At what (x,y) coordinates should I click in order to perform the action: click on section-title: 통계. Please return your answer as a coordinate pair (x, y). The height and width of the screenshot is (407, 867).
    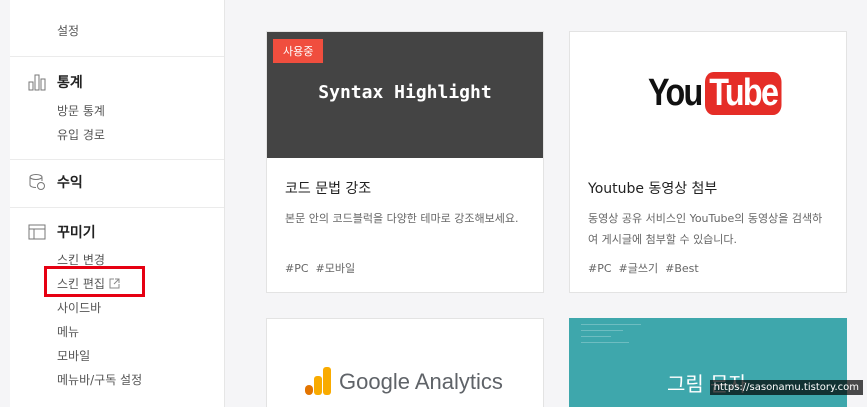
    Looking at the image, I should click on (70, 83).